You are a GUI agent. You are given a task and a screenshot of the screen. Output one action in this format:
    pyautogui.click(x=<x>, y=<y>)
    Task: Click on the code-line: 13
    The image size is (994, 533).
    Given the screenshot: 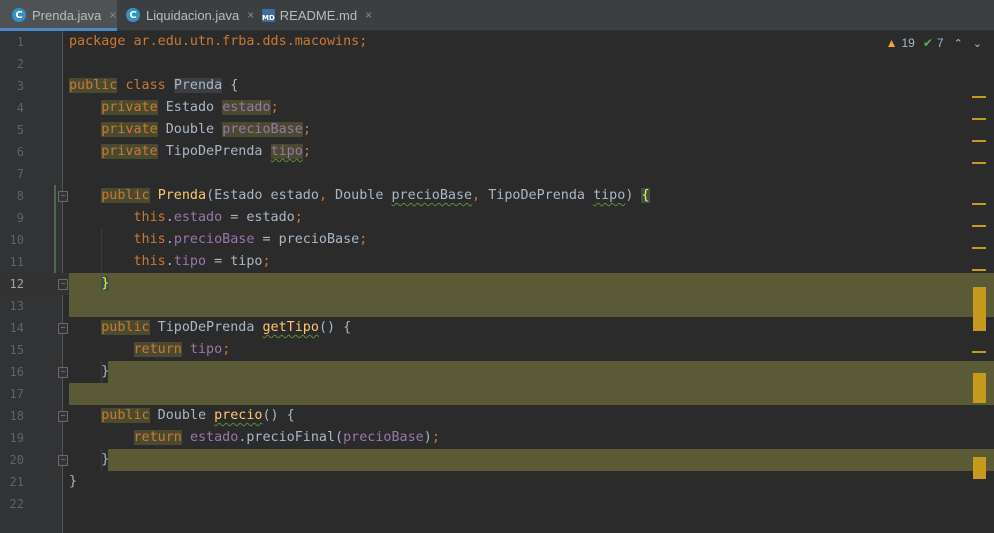 What is the action you would take?
    pyautogui.click(x=497, y=306)
    